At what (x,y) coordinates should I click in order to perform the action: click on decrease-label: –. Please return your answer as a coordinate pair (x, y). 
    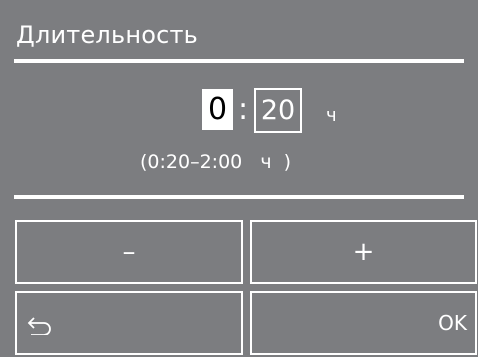
    Looking at the image, I should click on (129, 252).